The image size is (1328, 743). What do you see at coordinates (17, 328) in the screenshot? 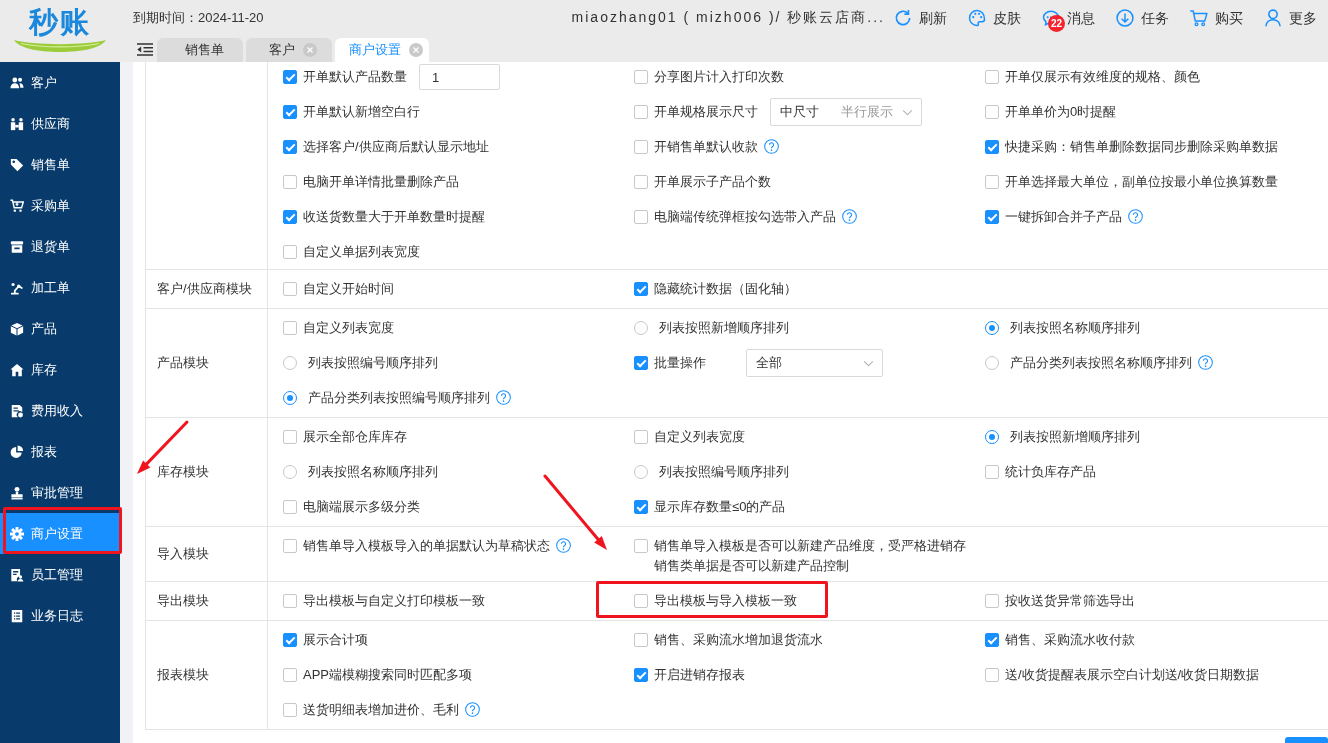
I see `box-icon` at bounding box center [17, 328].